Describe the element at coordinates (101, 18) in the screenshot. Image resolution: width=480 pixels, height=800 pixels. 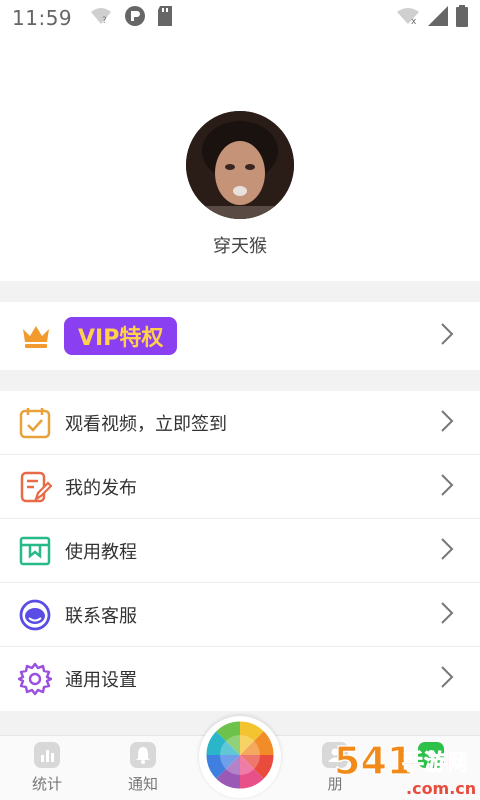
I see `wifi-question-icon: ?` at that location.